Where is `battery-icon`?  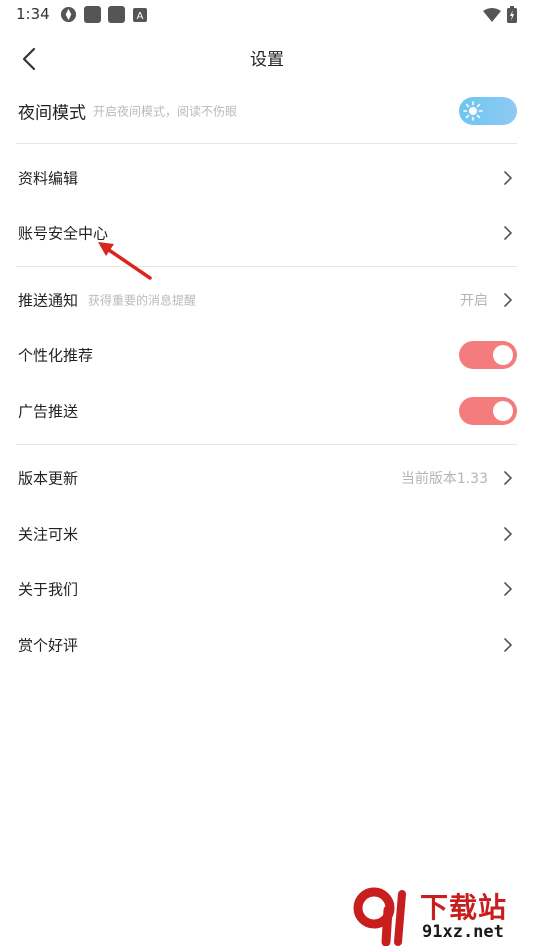
battery-icon is located at coordinates (512, 14).